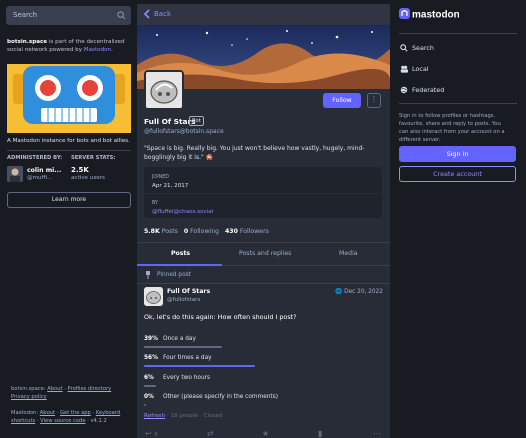  I want to click on boost-icon: ⇄, so click(211, 434).